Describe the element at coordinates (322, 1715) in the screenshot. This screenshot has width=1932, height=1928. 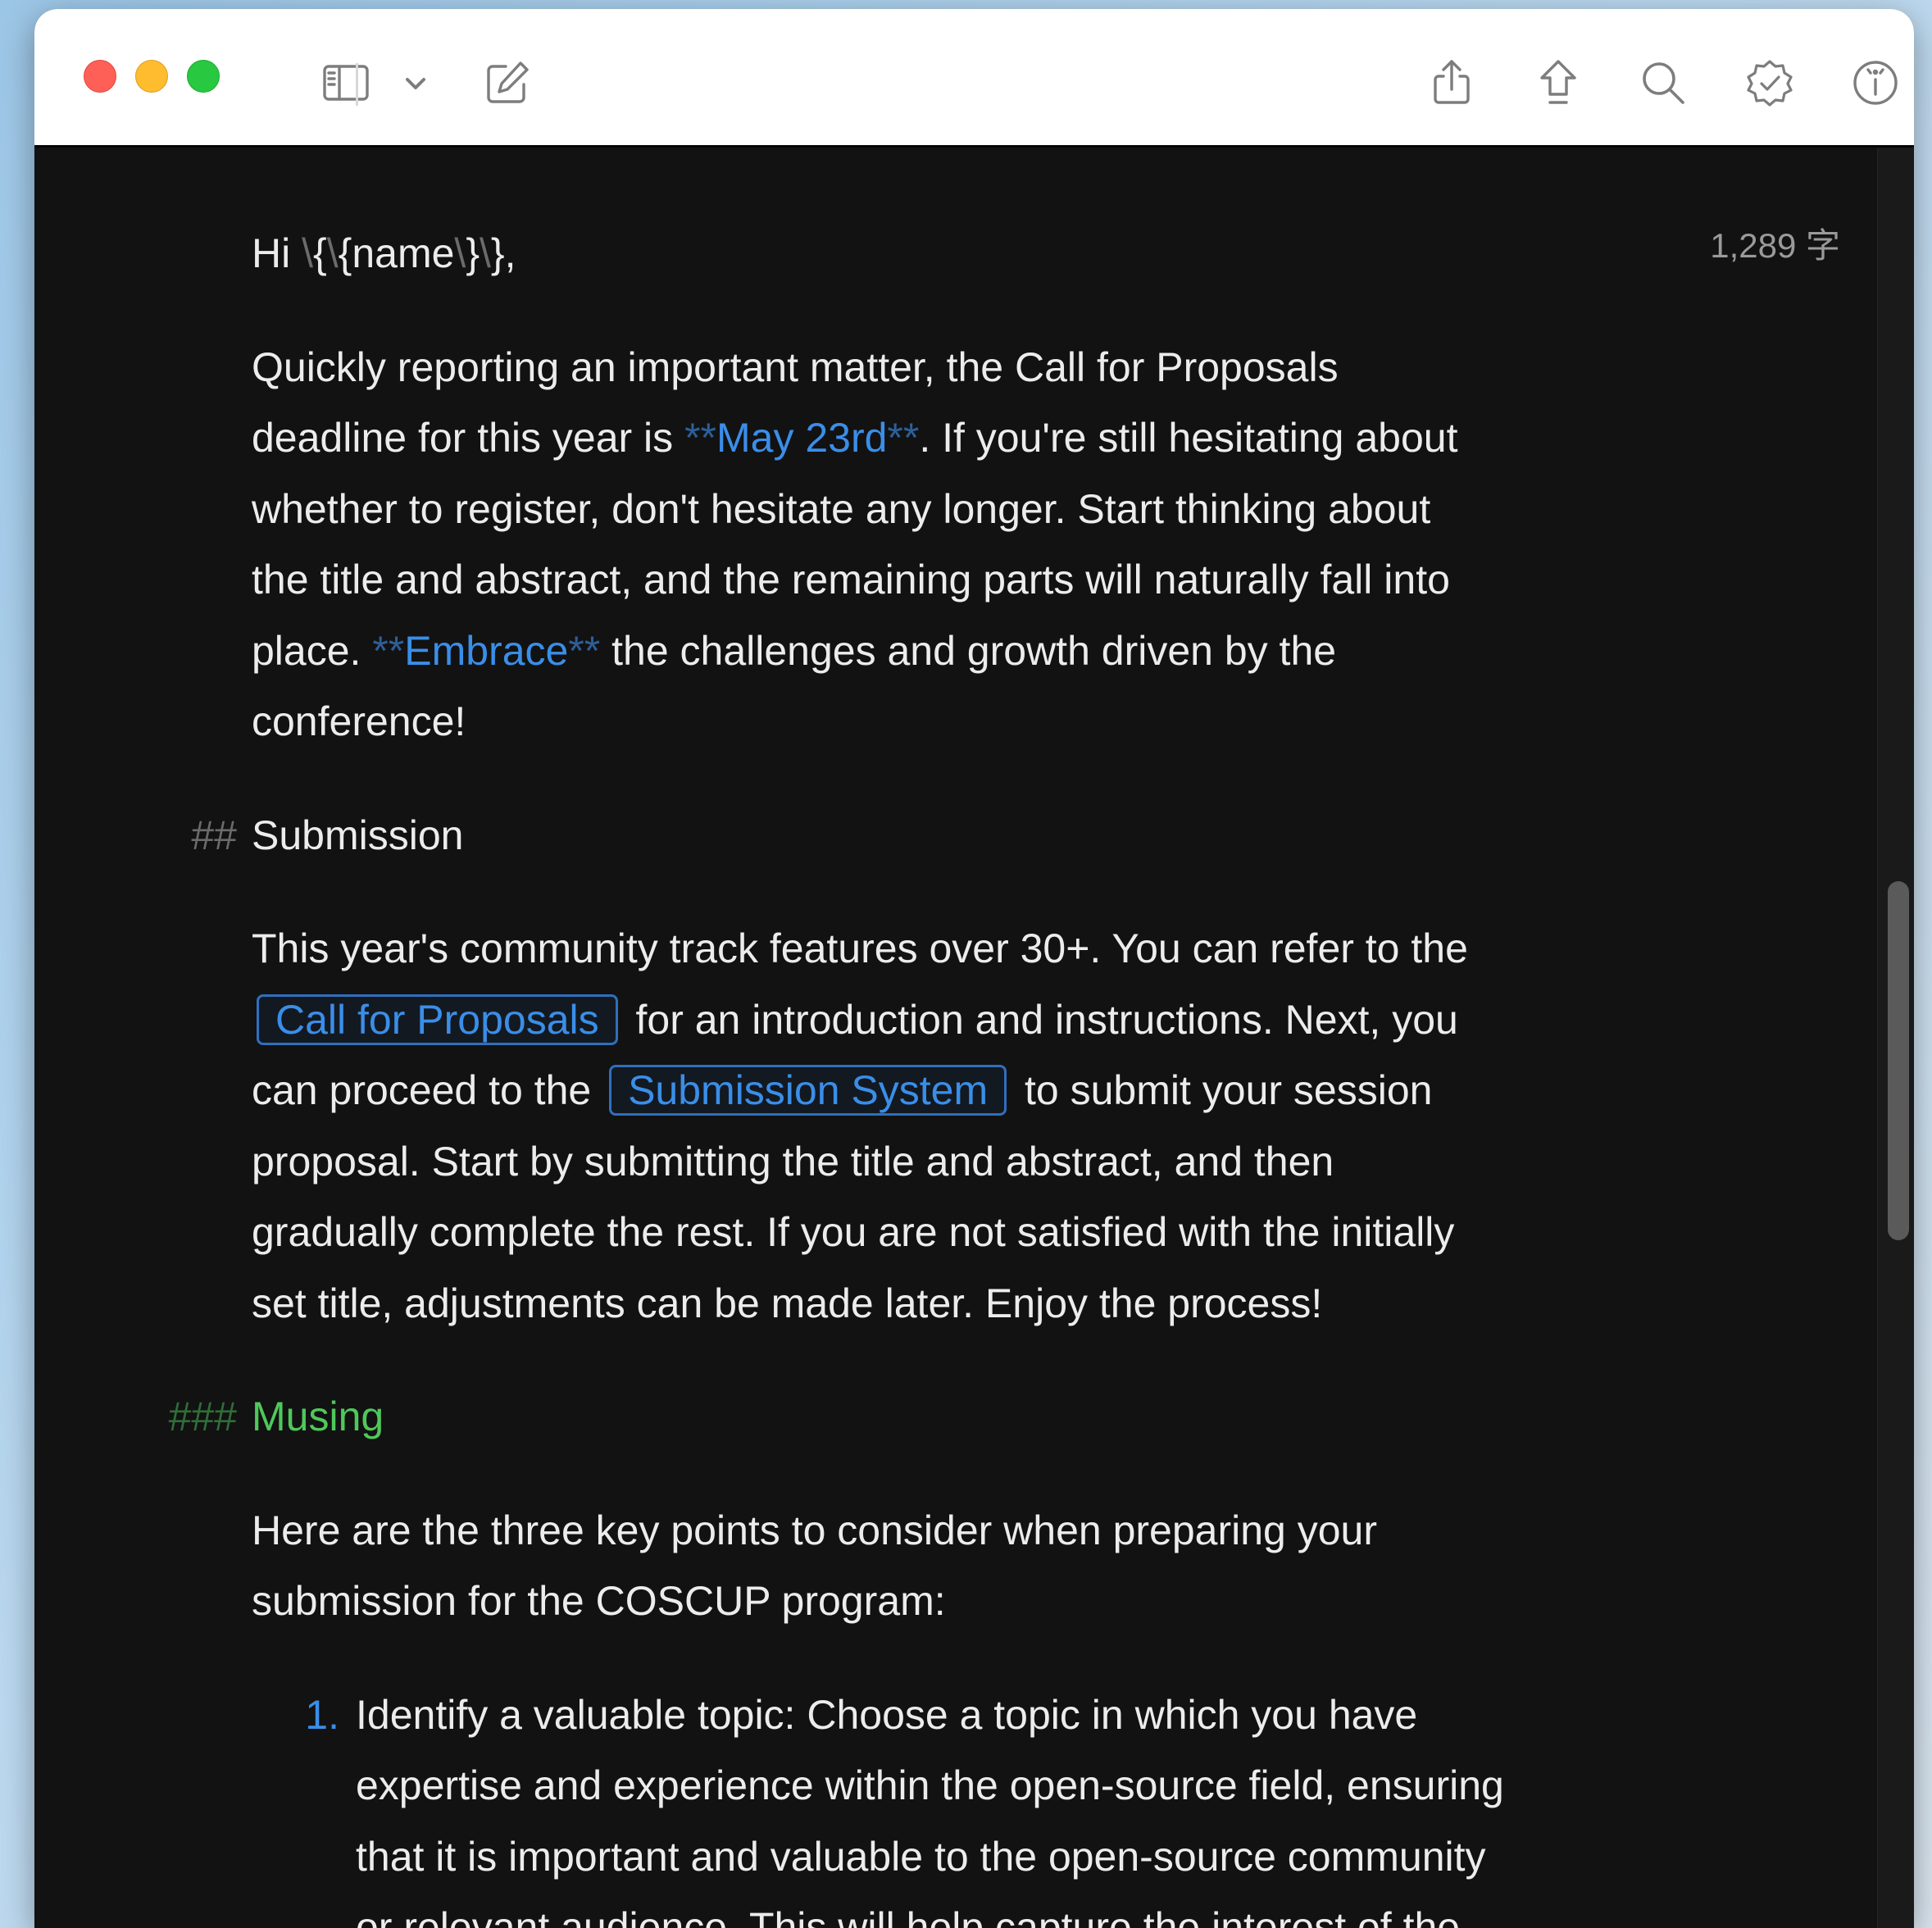
I see `list-number: 1.` at that location.